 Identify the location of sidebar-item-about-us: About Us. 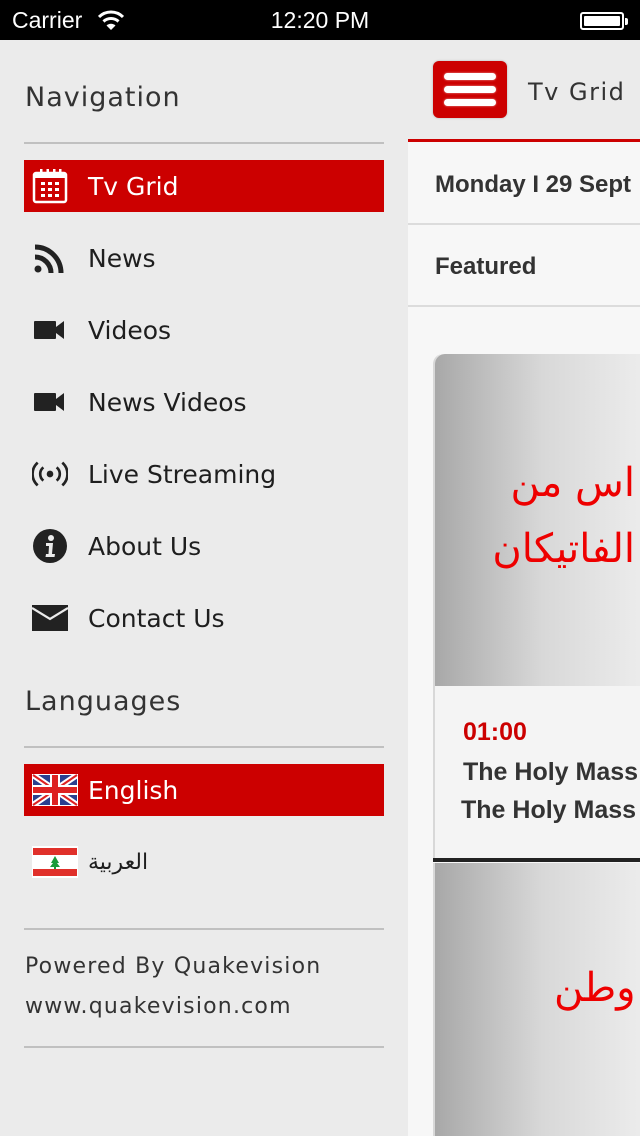
(204, 546).